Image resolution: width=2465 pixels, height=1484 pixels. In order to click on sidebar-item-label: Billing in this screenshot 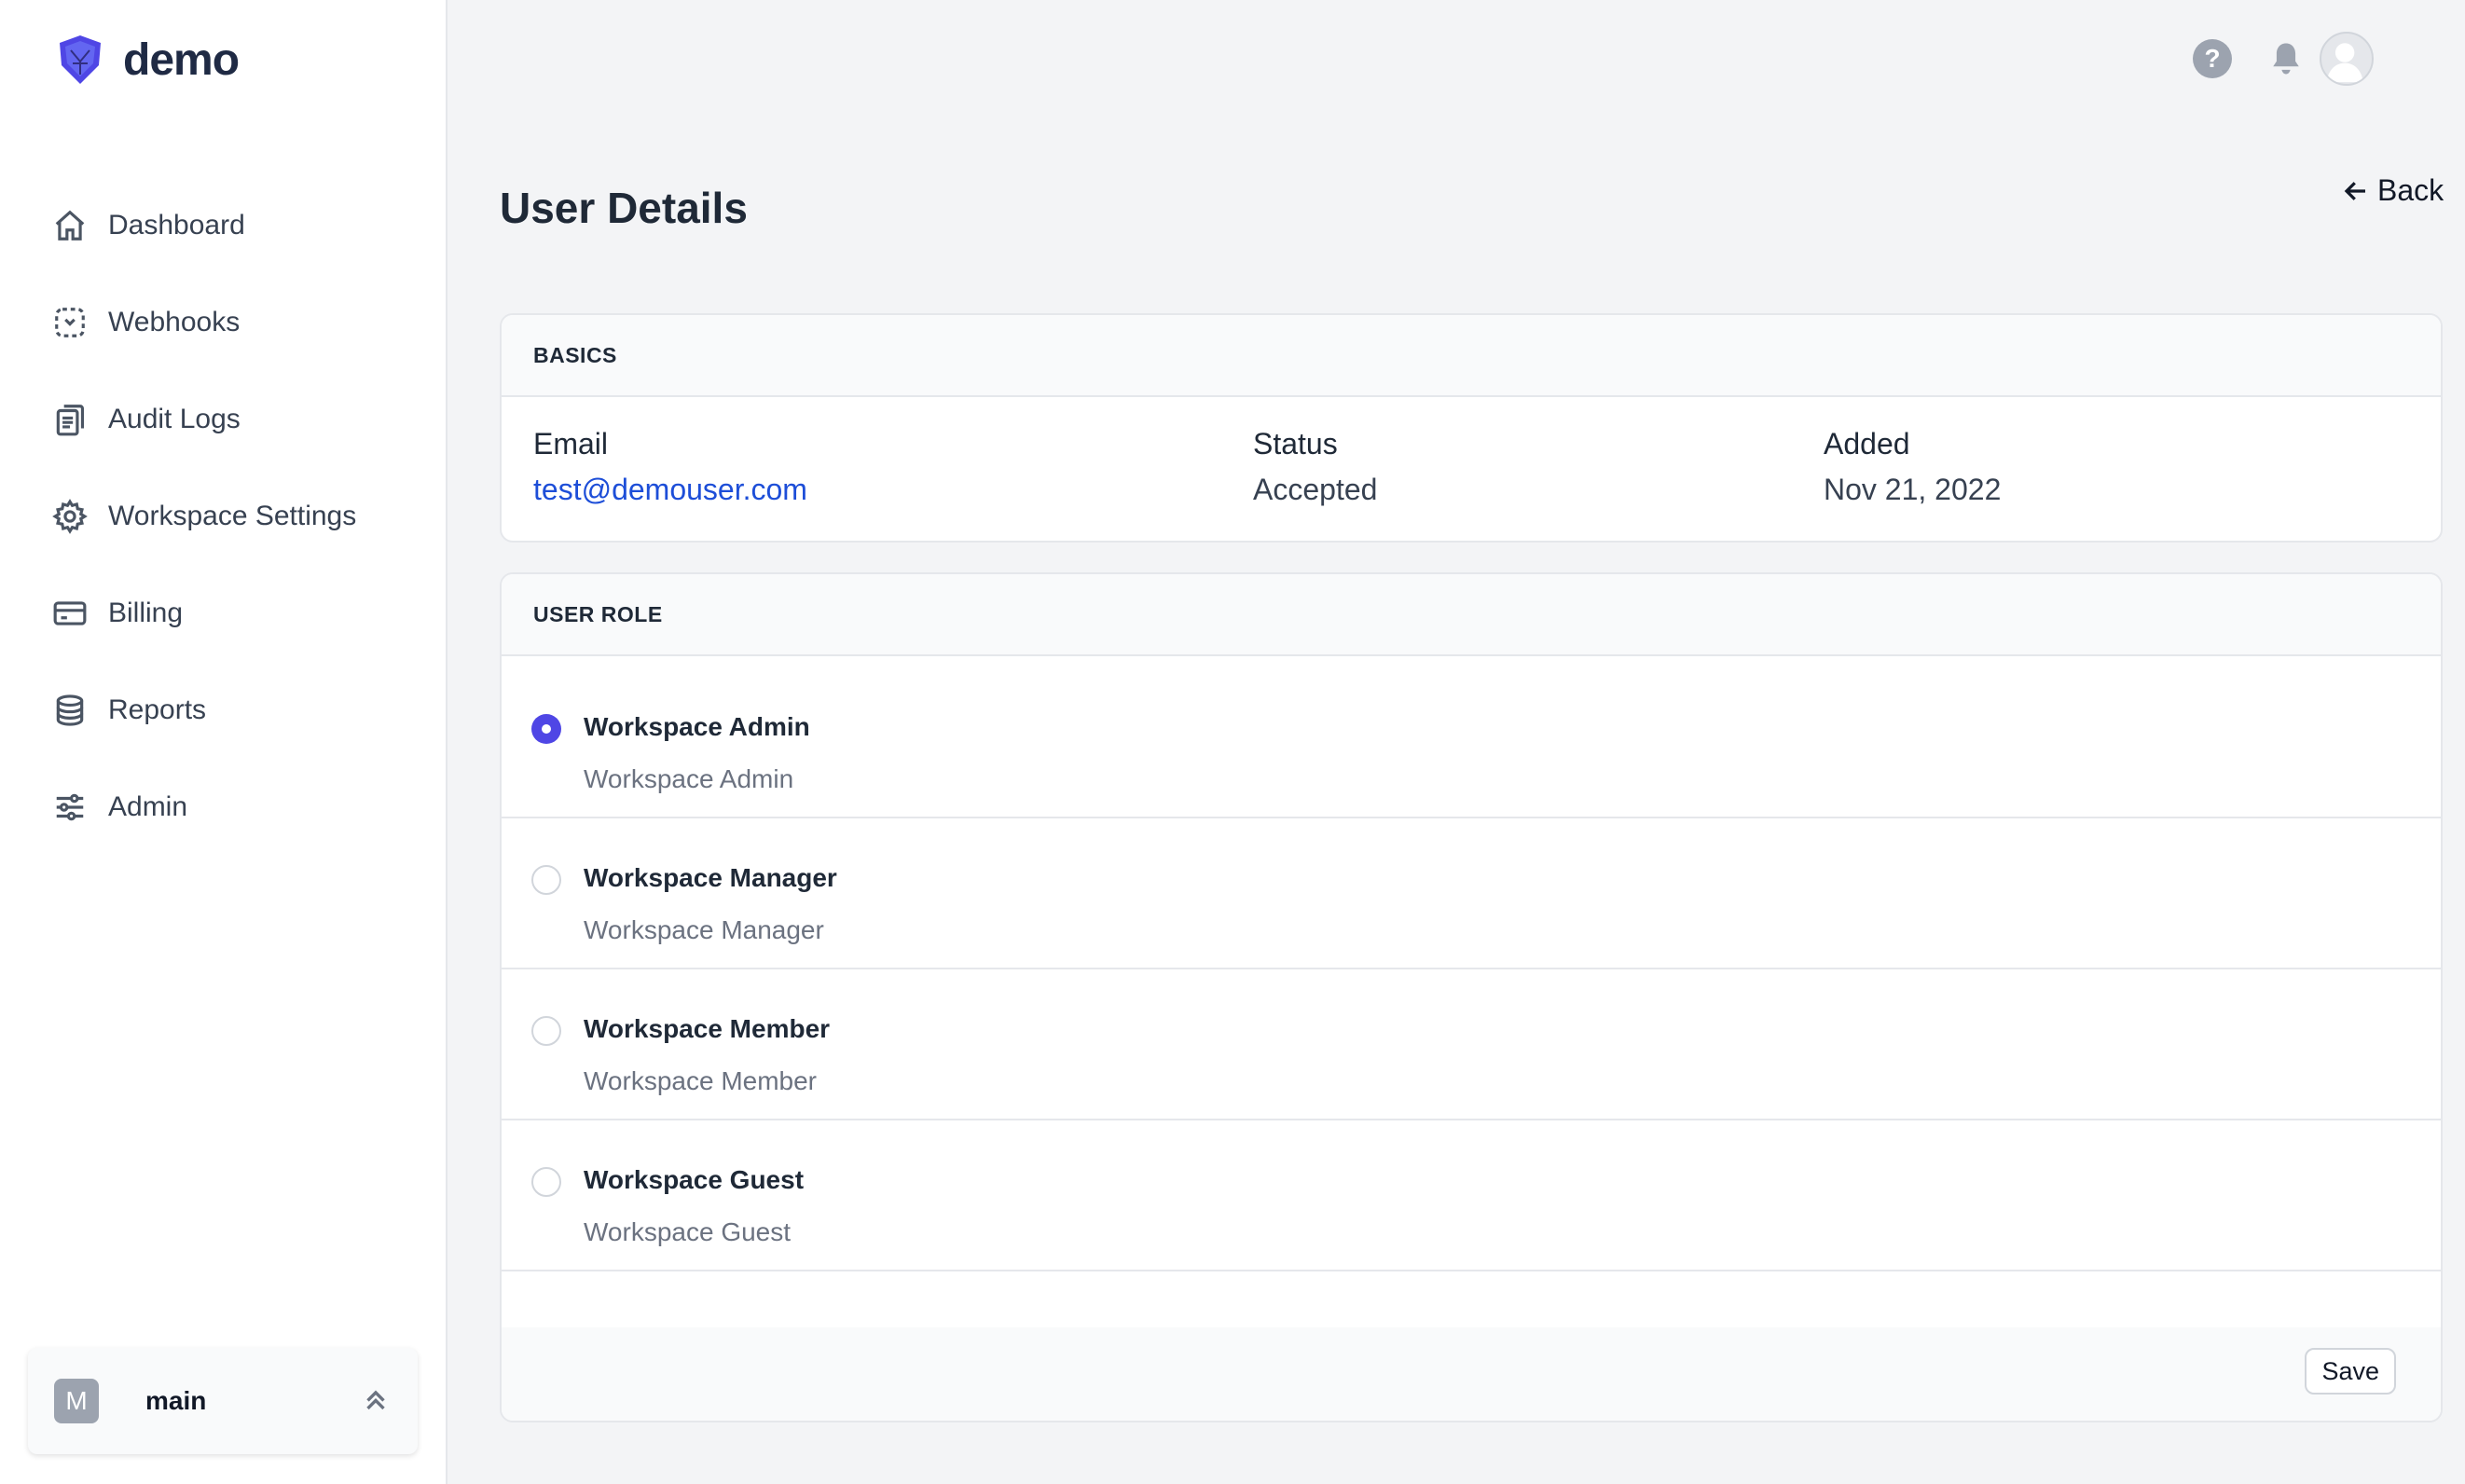, I will do `click(146, 613)`.